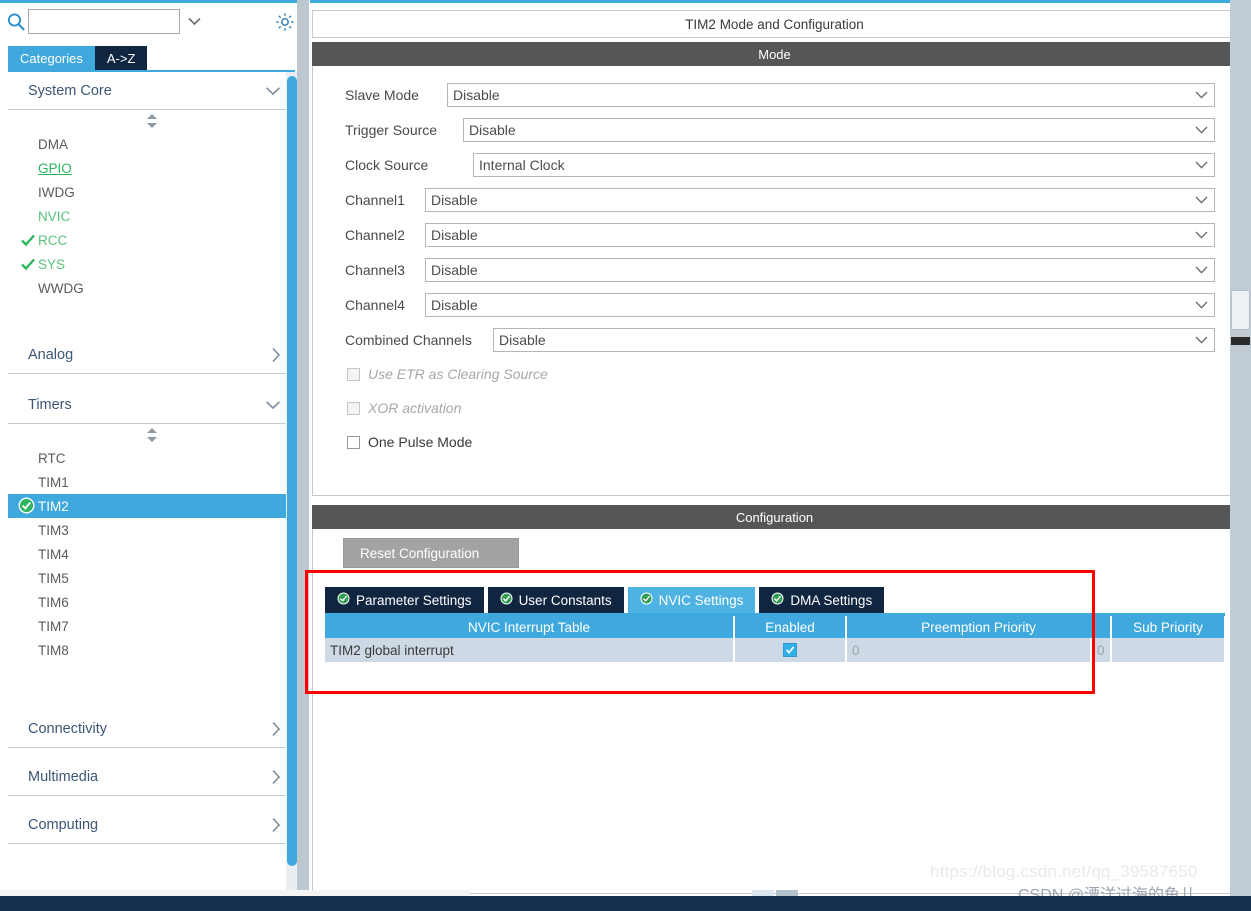  Describe the element at coordinates (151, 1) in the screenshot. I see `sidebar-top-accent` at that location.